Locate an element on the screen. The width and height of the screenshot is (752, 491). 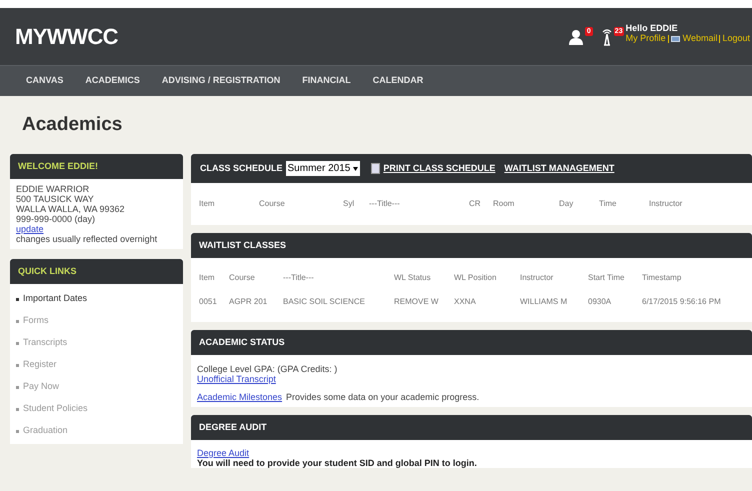
description-text: Provides some data on your academic progress. is located at coordinates (383, 397).